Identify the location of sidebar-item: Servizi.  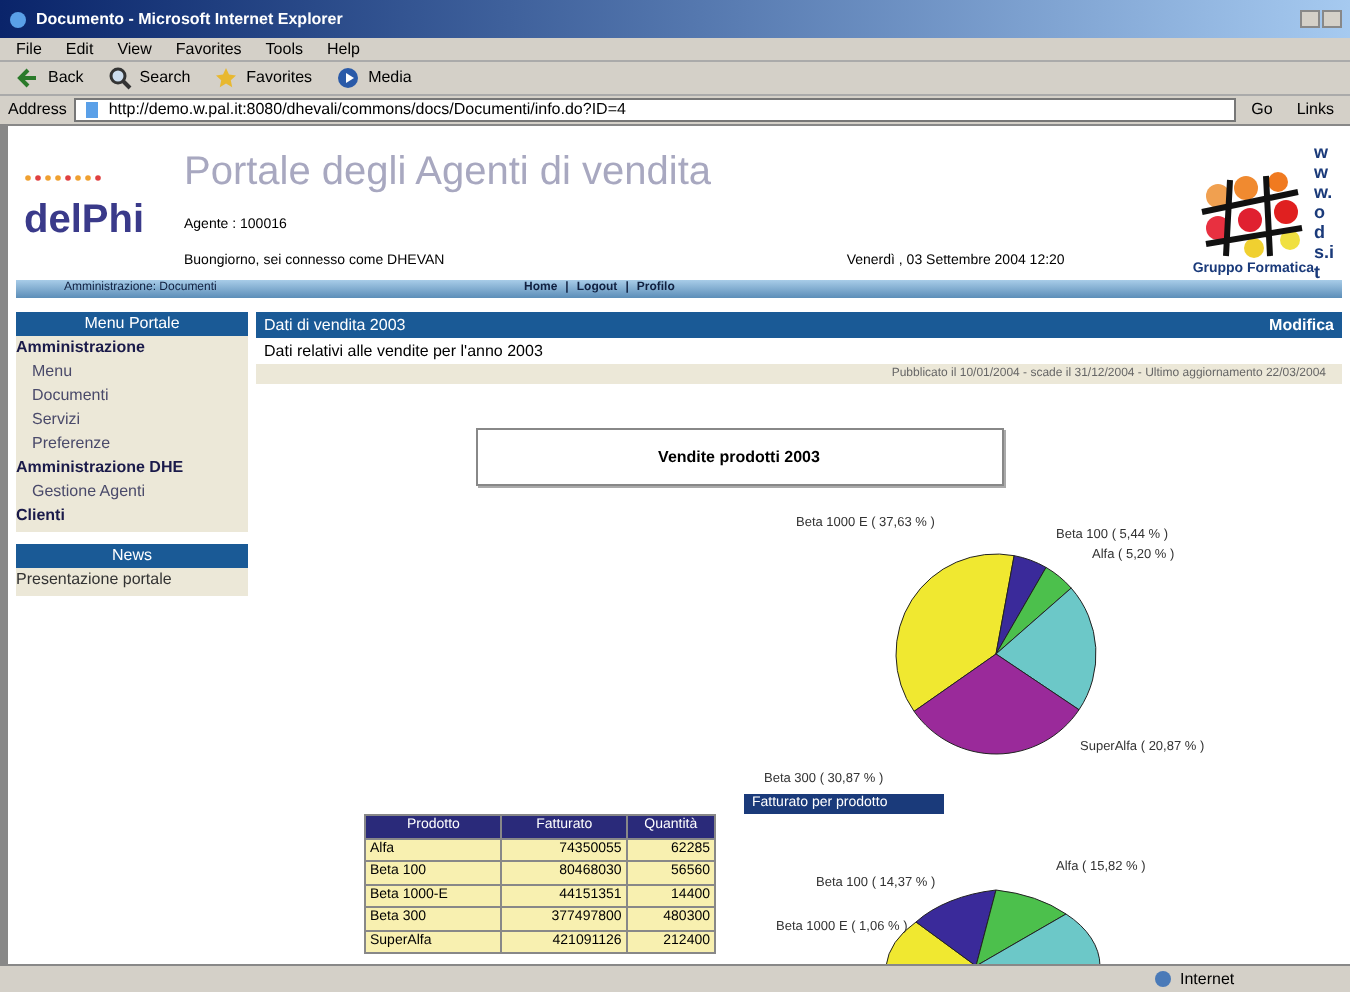
(132, 420).